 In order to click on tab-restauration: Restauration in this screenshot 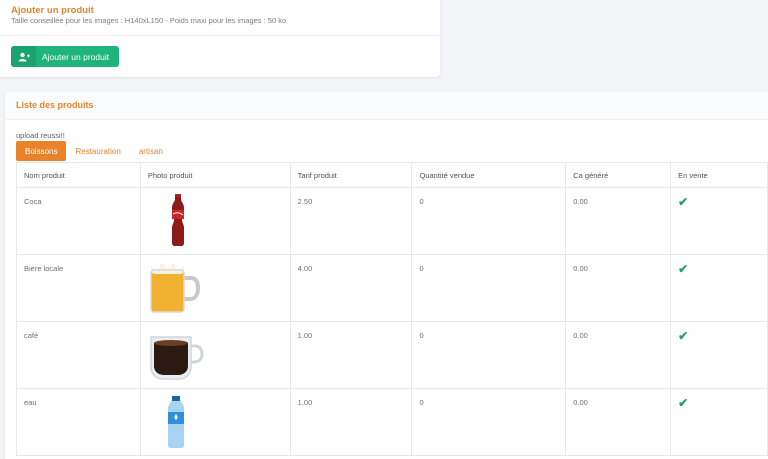, I will do `click(97, 151)`.